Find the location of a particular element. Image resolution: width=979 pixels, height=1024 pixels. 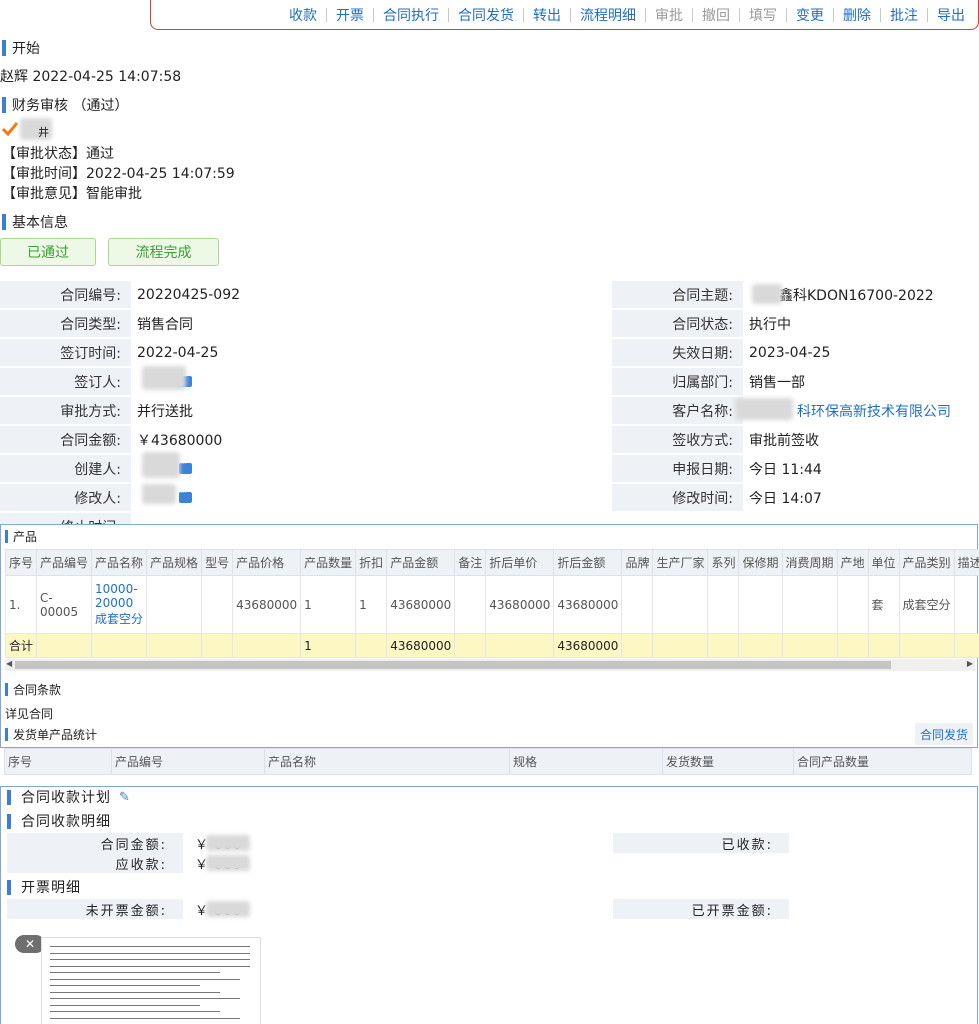

toolbar-button-0: 收款 is located at coordinates (303, 15).